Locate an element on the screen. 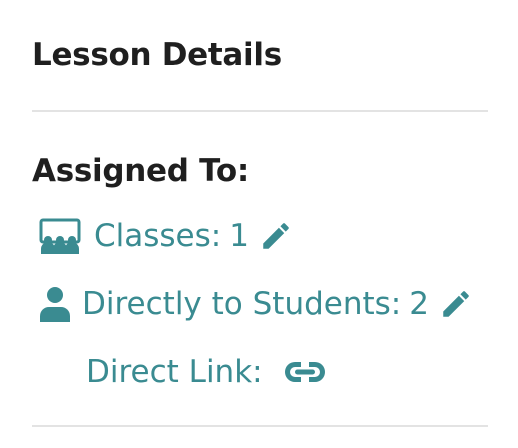  direct-link-row: Direct Link: is located at coordinates (207, 372).